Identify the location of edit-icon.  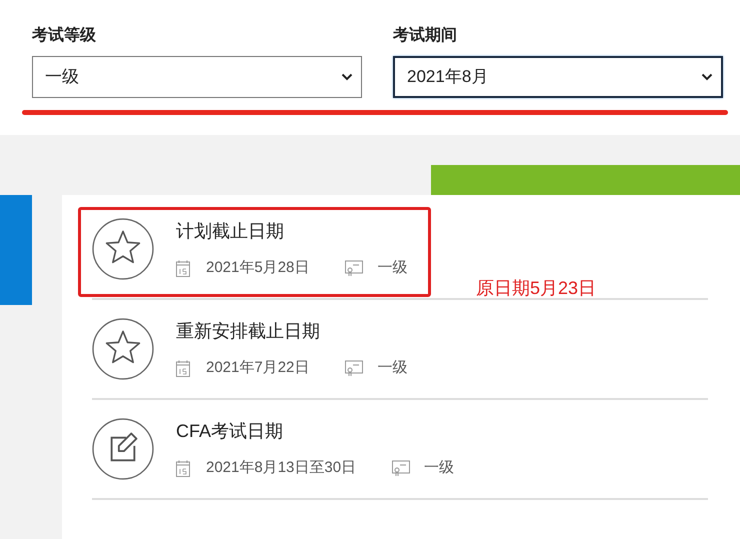
(123, 449).